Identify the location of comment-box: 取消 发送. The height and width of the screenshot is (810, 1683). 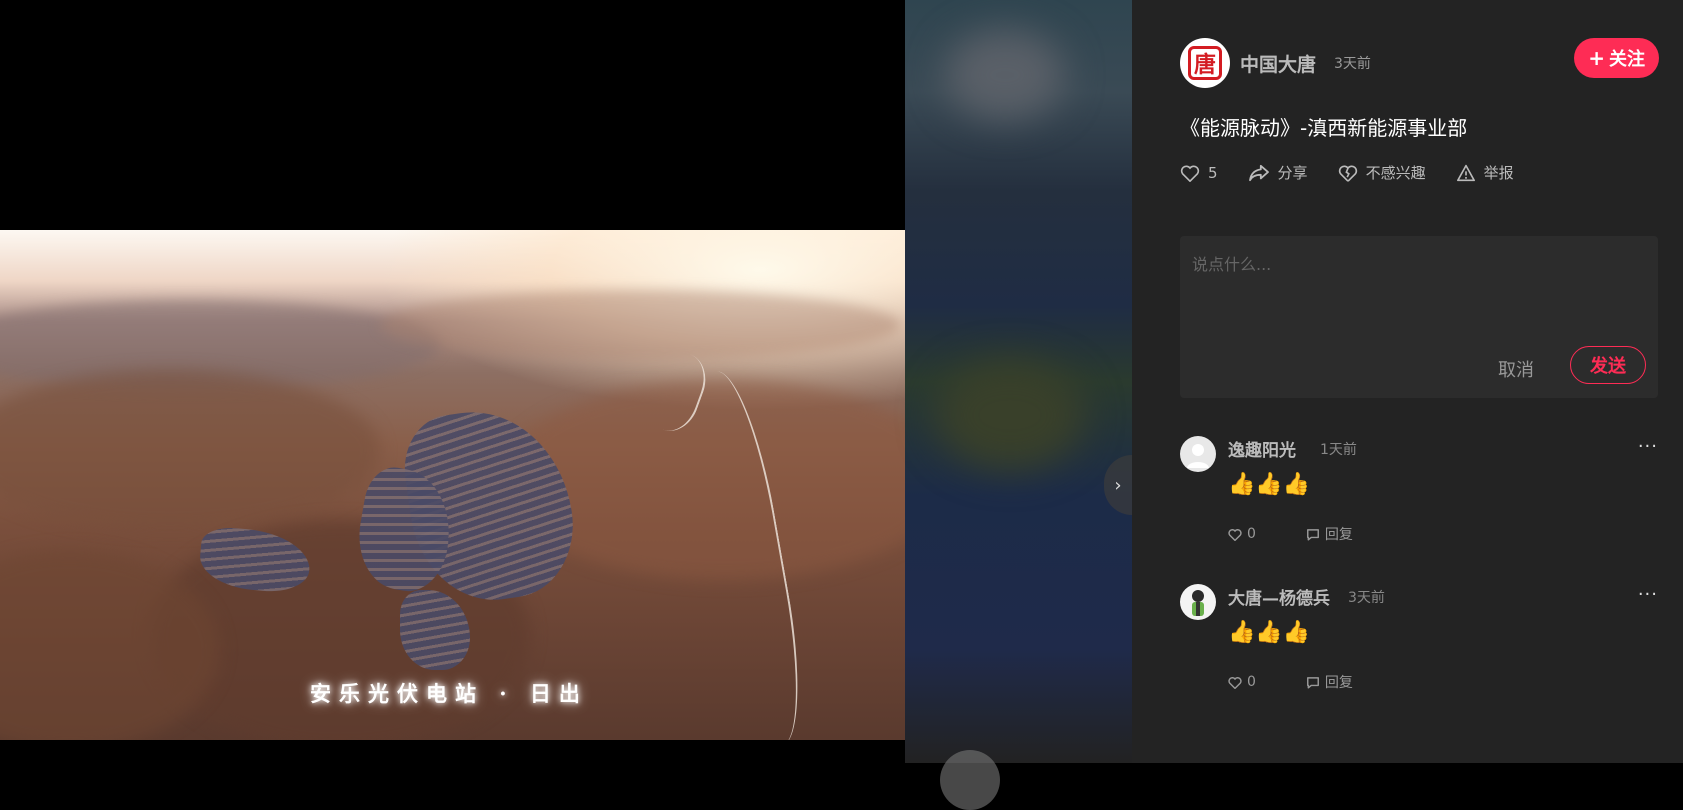
(1419, 317).